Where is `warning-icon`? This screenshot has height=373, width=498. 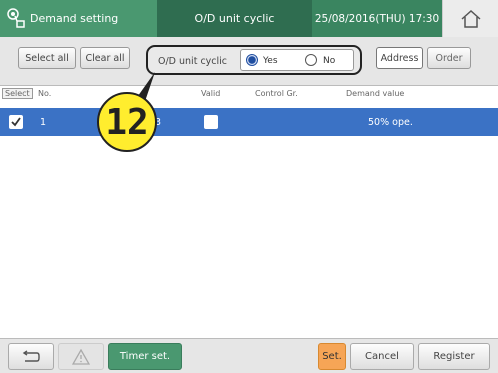 warning-icon is located at coordinates (81, 356).